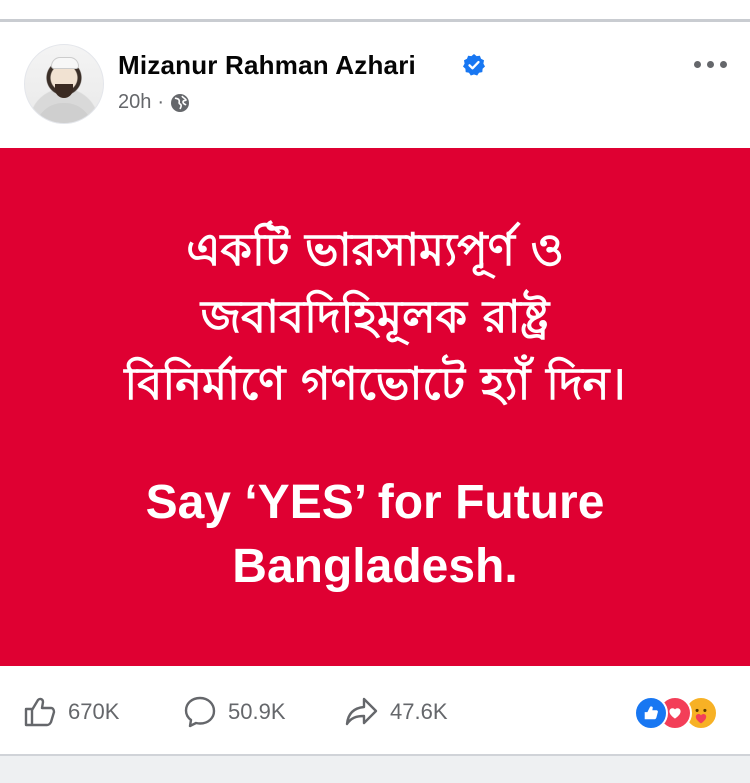 Image resolution: width=750 pixels, height=783 pixels. What do you see at coordinates (651, 713) in the screenshot?
I see `like-reaction-icon` at bounding box center [651, 713].